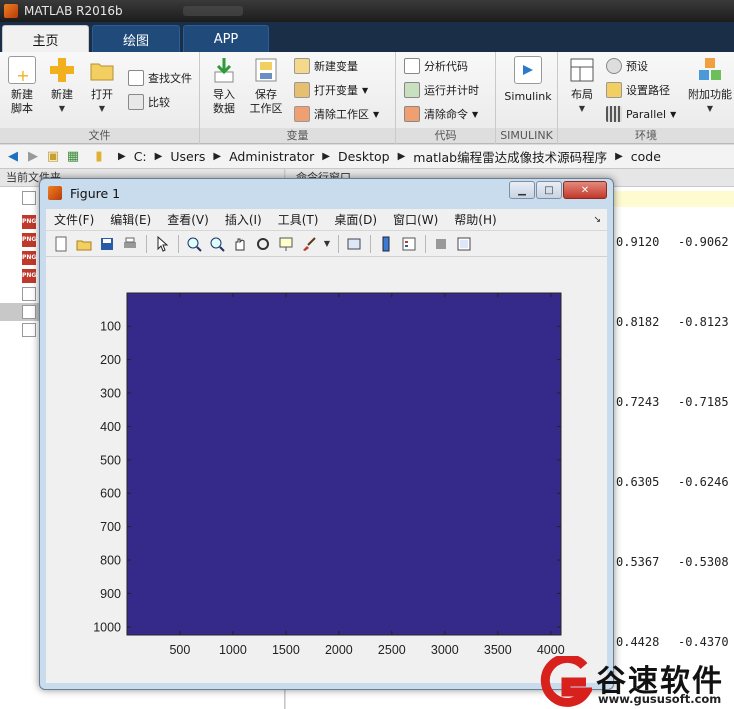  I want to click on brush-icon, so click(309, 244).